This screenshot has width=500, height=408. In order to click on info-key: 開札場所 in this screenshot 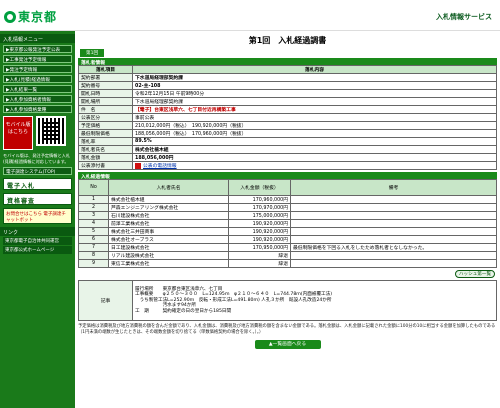, I will do `click(105, 101)`.